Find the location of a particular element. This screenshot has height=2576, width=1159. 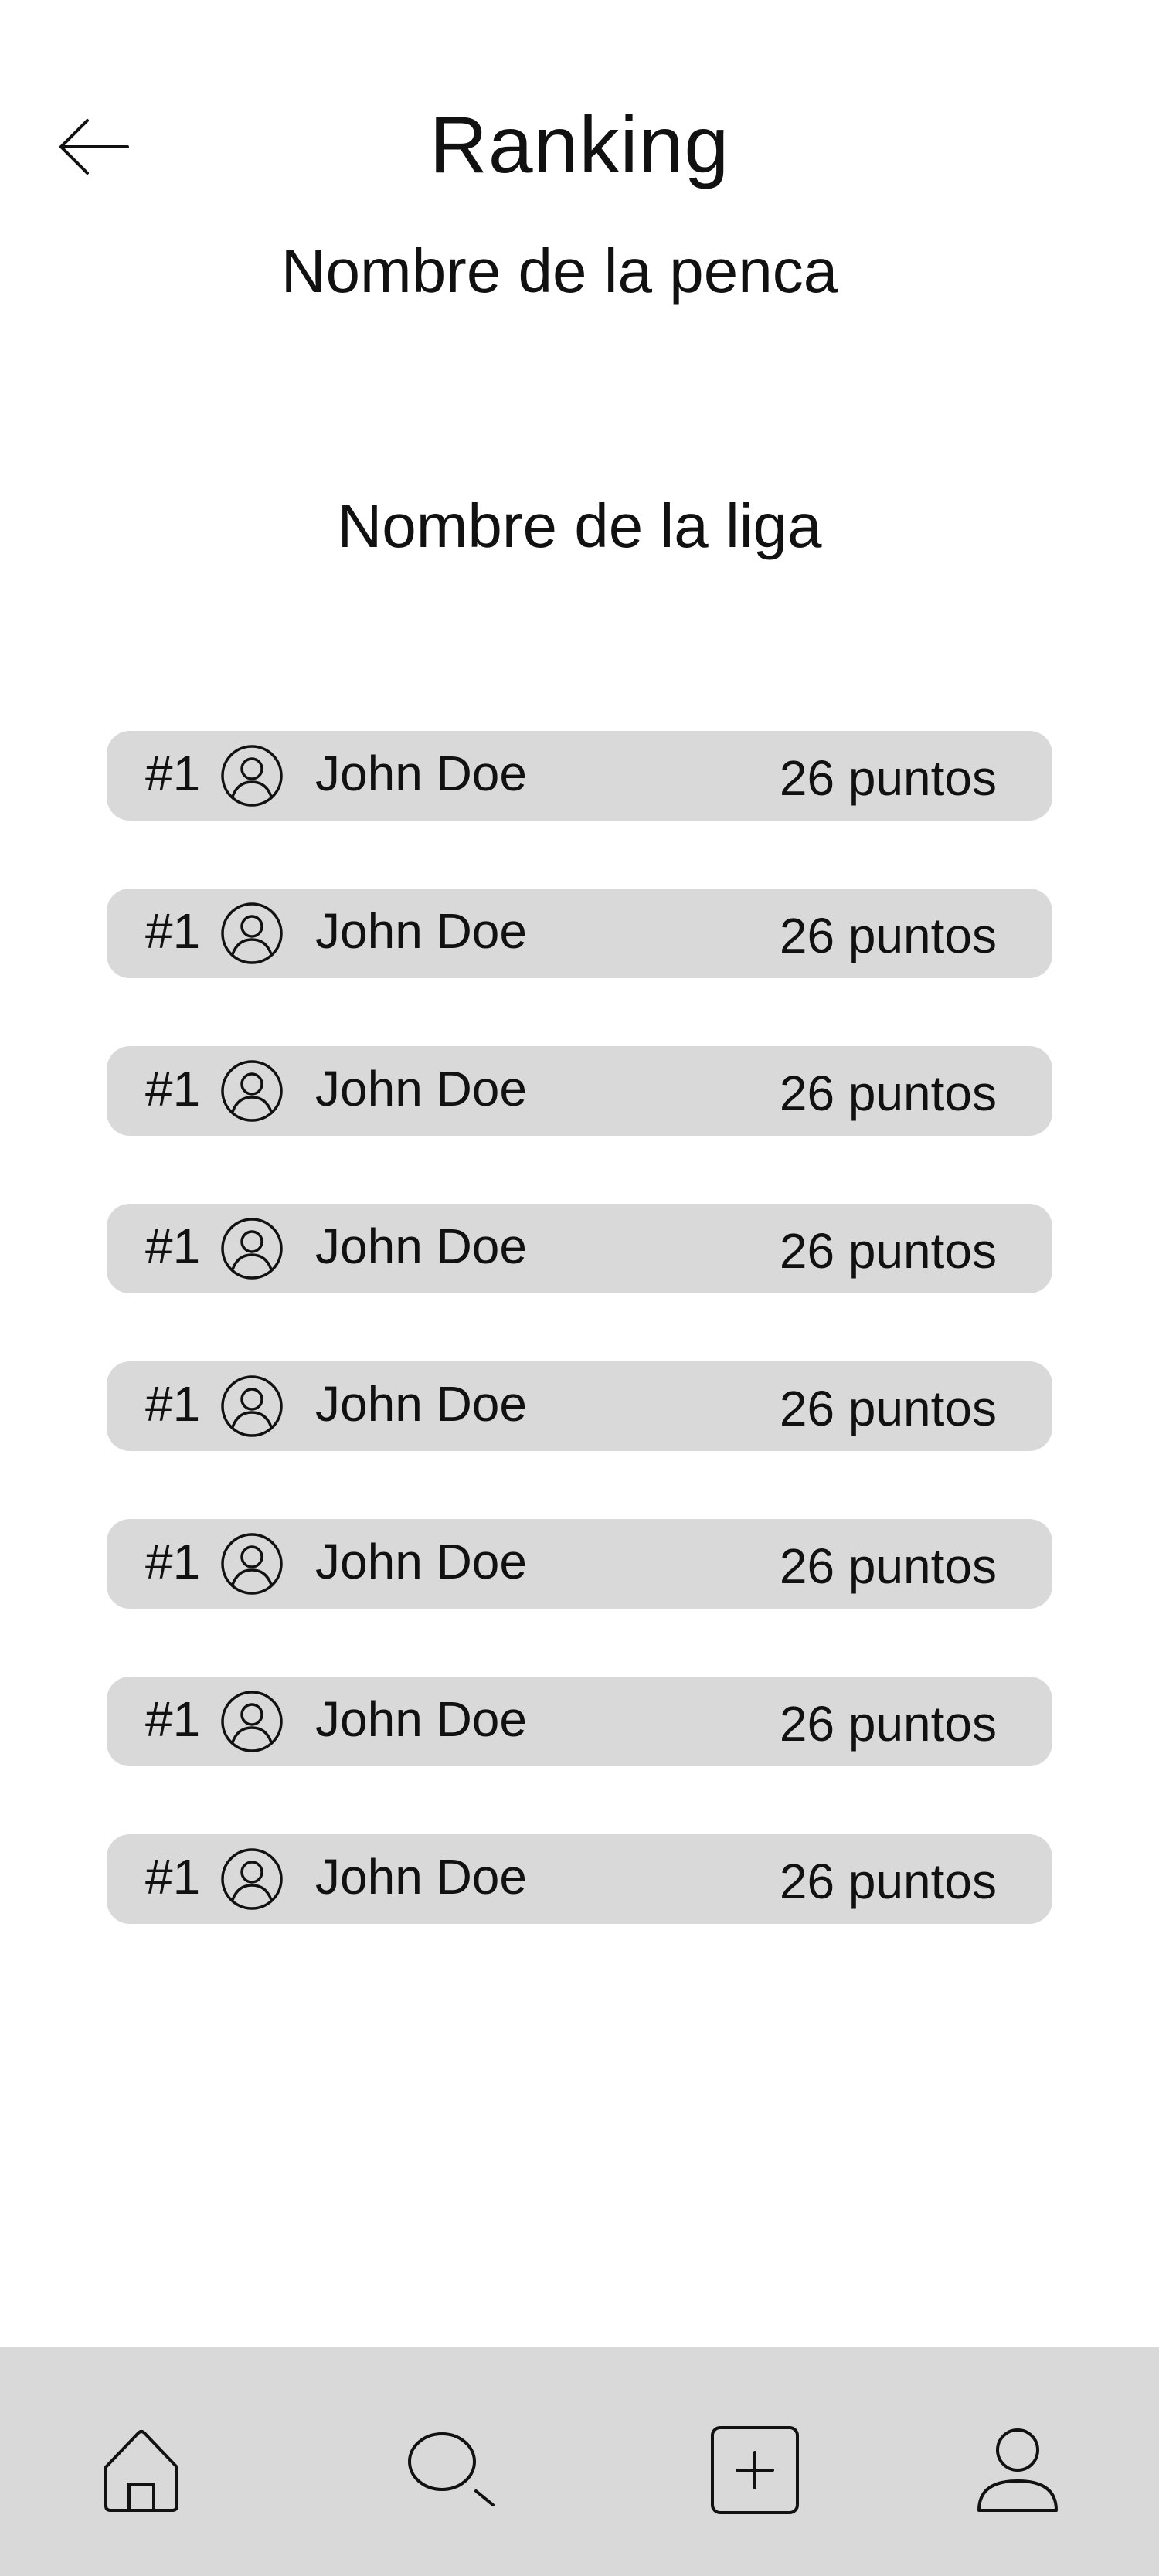

plus-square-icon is located at coordinates (755, 2470).